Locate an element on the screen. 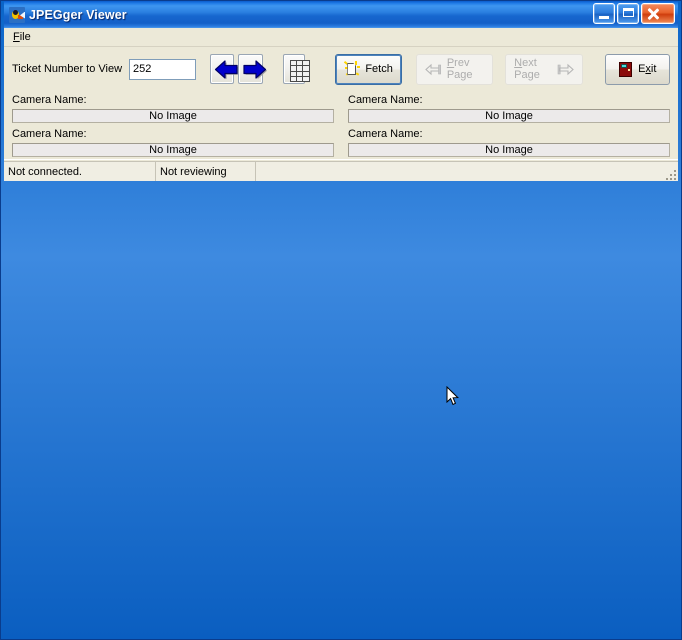 The height and width of the screenshot is (640, 682). status-bar: Not connected. Not reviewing is located at coordinates (341, 170).